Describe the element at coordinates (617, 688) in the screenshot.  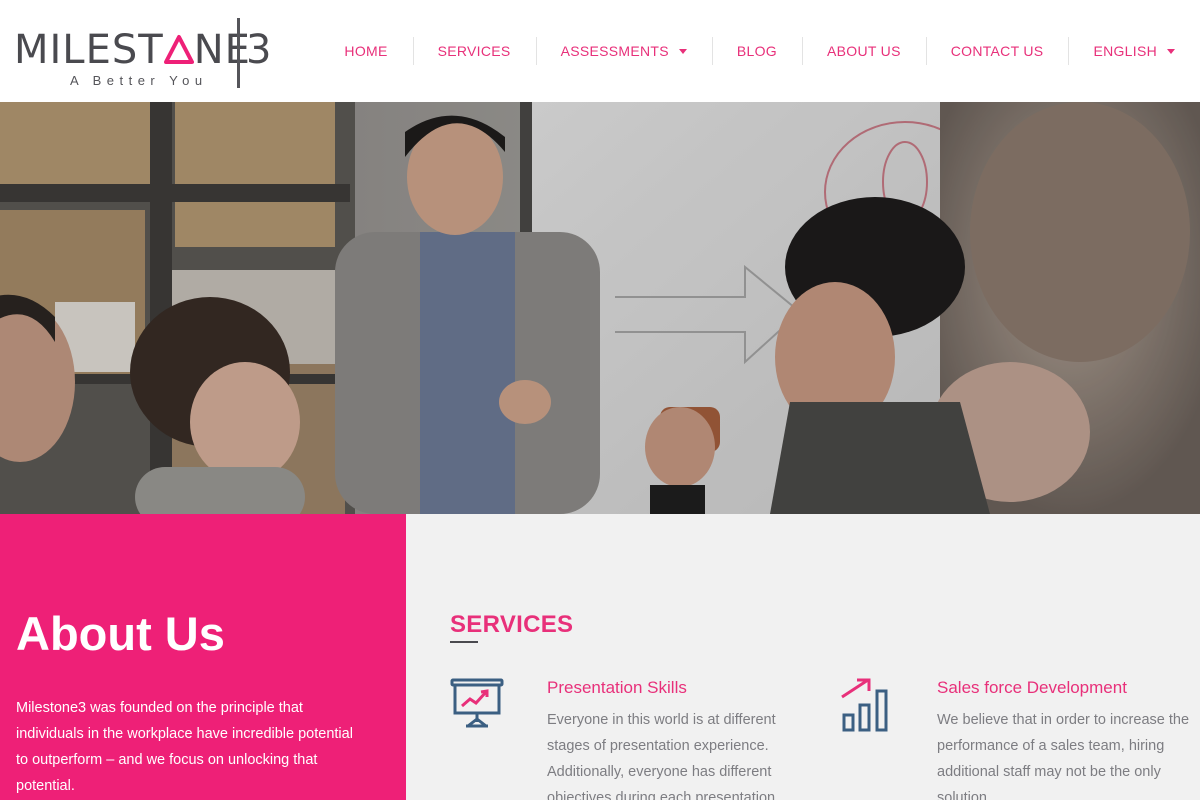
I see `service-title: Presentation Skills` at that location.